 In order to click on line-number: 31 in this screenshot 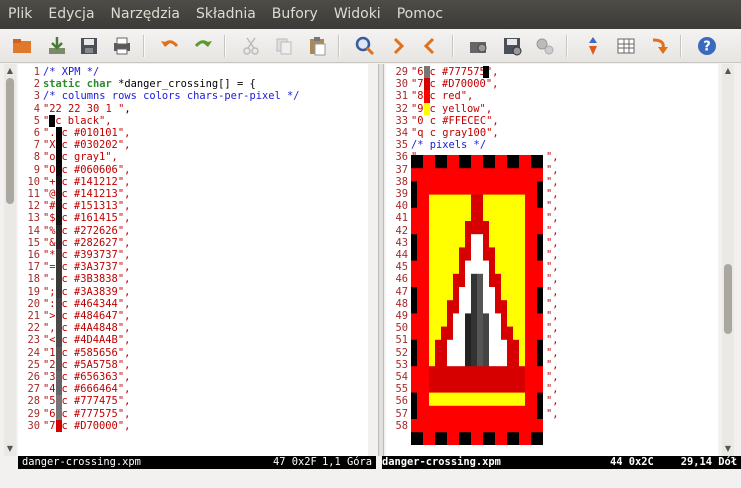, I will do `click(401, 96)`.